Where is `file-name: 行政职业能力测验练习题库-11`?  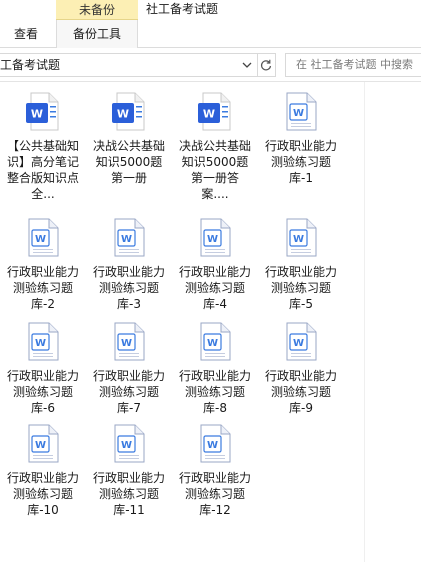 file-name: 行政职业能力测验练习题库-11 is located at coordinates (128, 494).